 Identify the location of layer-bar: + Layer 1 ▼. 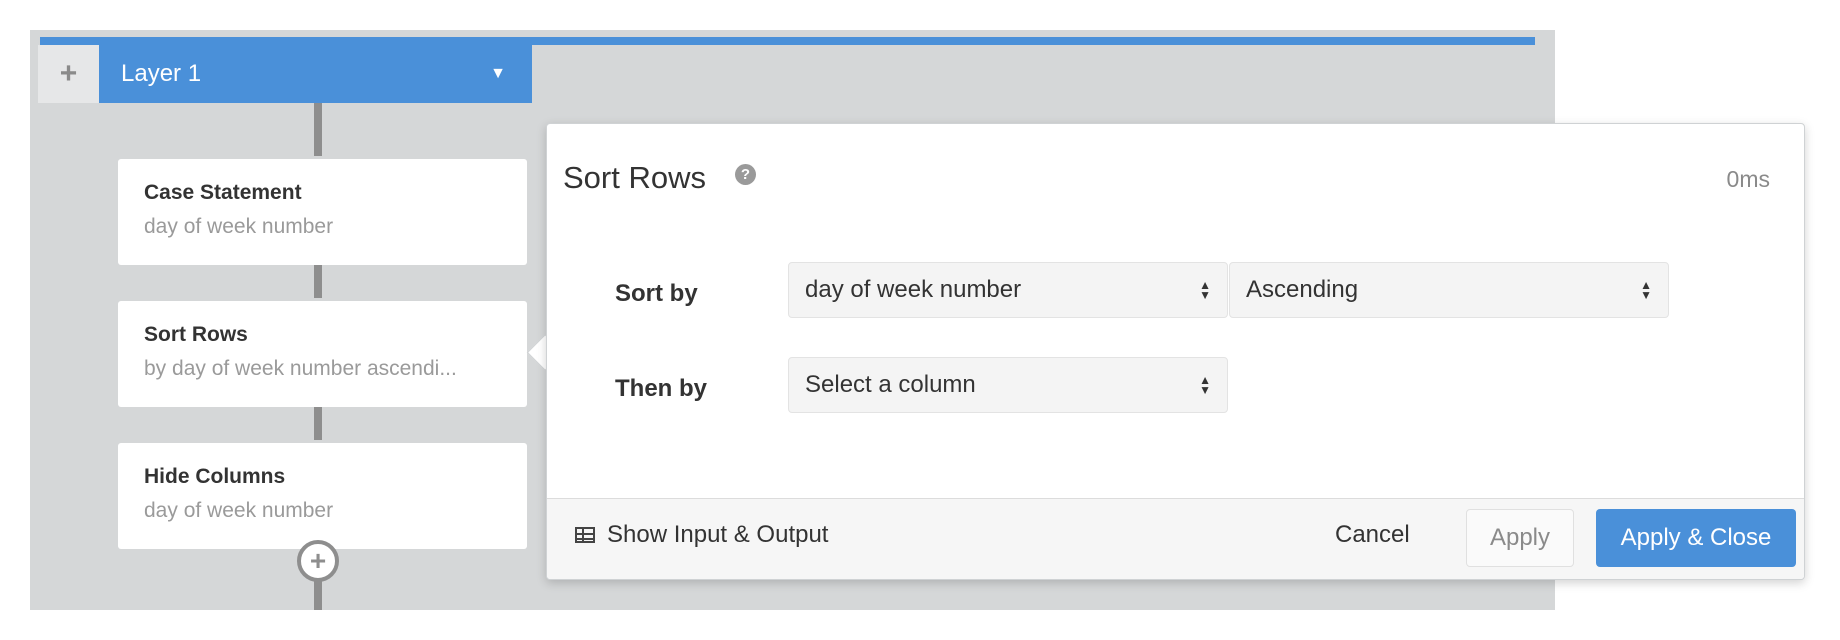
(285, 74).